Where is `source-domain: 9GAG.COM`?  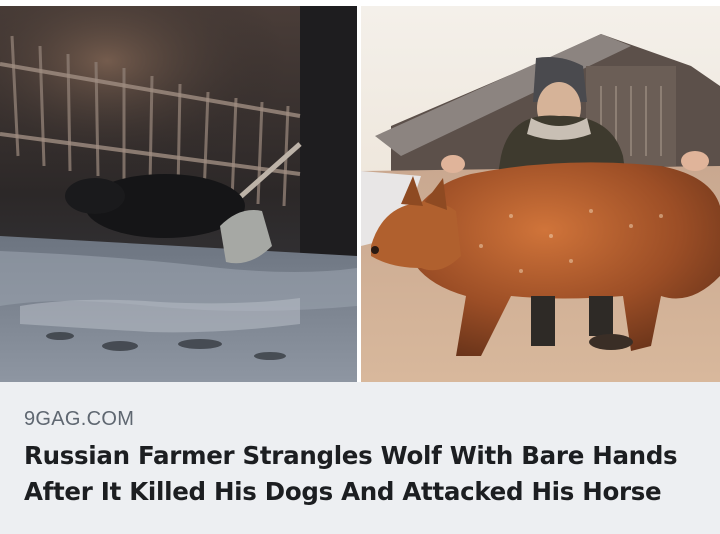
source-domain: 9GAG.COM is located at coordinates (79, 419).